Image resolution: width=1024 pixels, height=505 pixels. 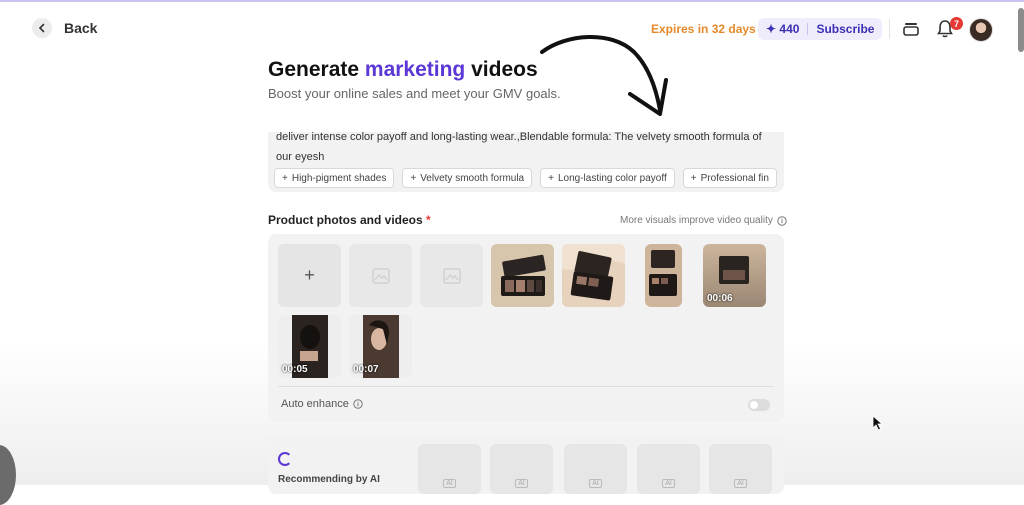 I want to click on chip-velvety-smooth: + Velvety smooth formula, so click(x=467, y=178).